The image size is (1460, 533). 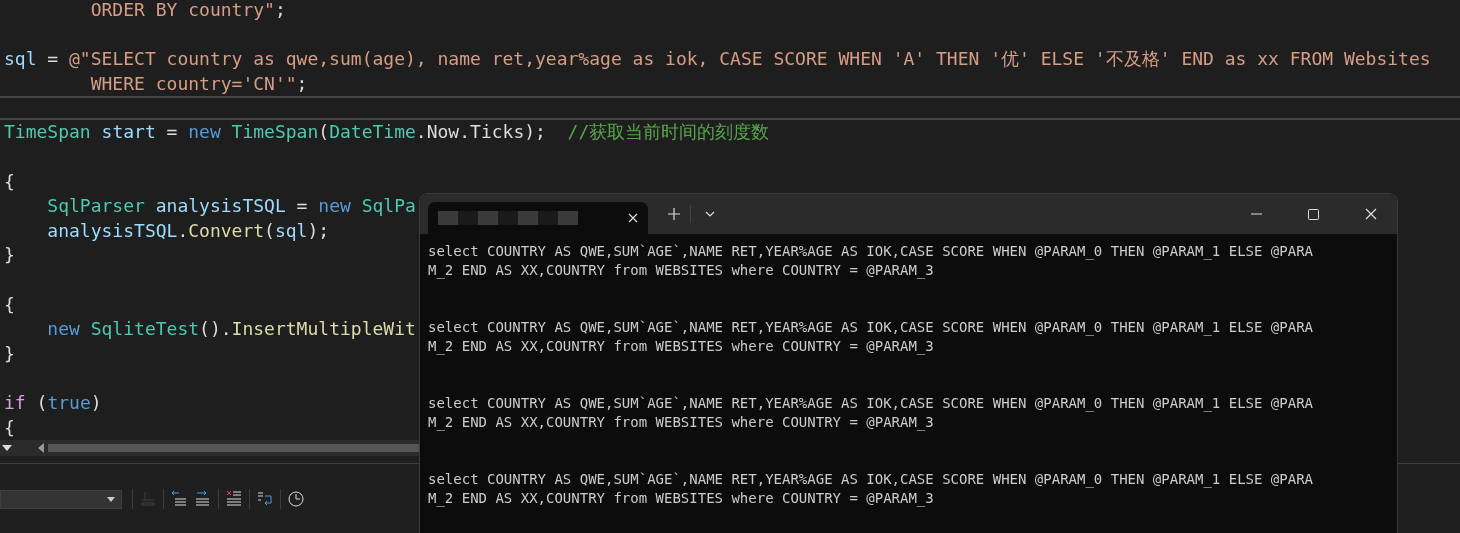 What do you see at coordinates (231, 206) in the screenshot?
I see `code-line: SqlParser analysisTSQL = new SqlPa` at bounding box center [231, 206].